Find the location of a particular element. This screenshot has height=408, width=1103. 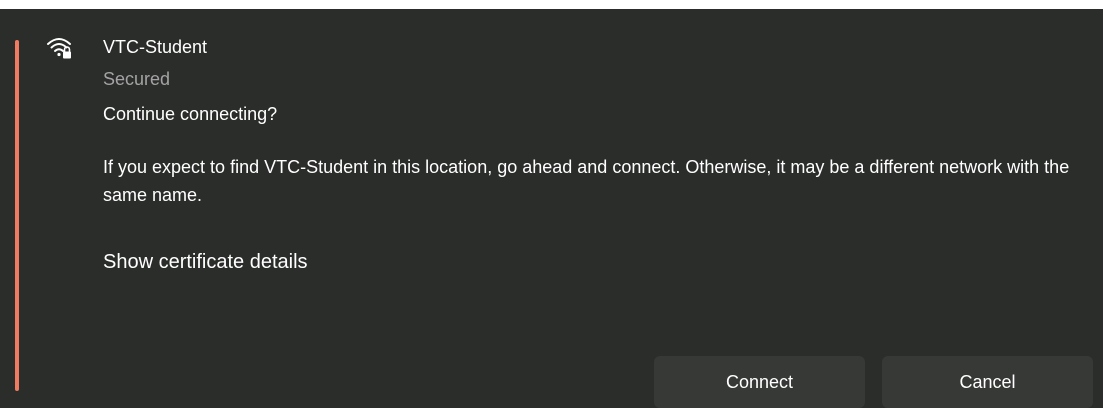

connect-button: Connect is located at coordinates (759, 382).